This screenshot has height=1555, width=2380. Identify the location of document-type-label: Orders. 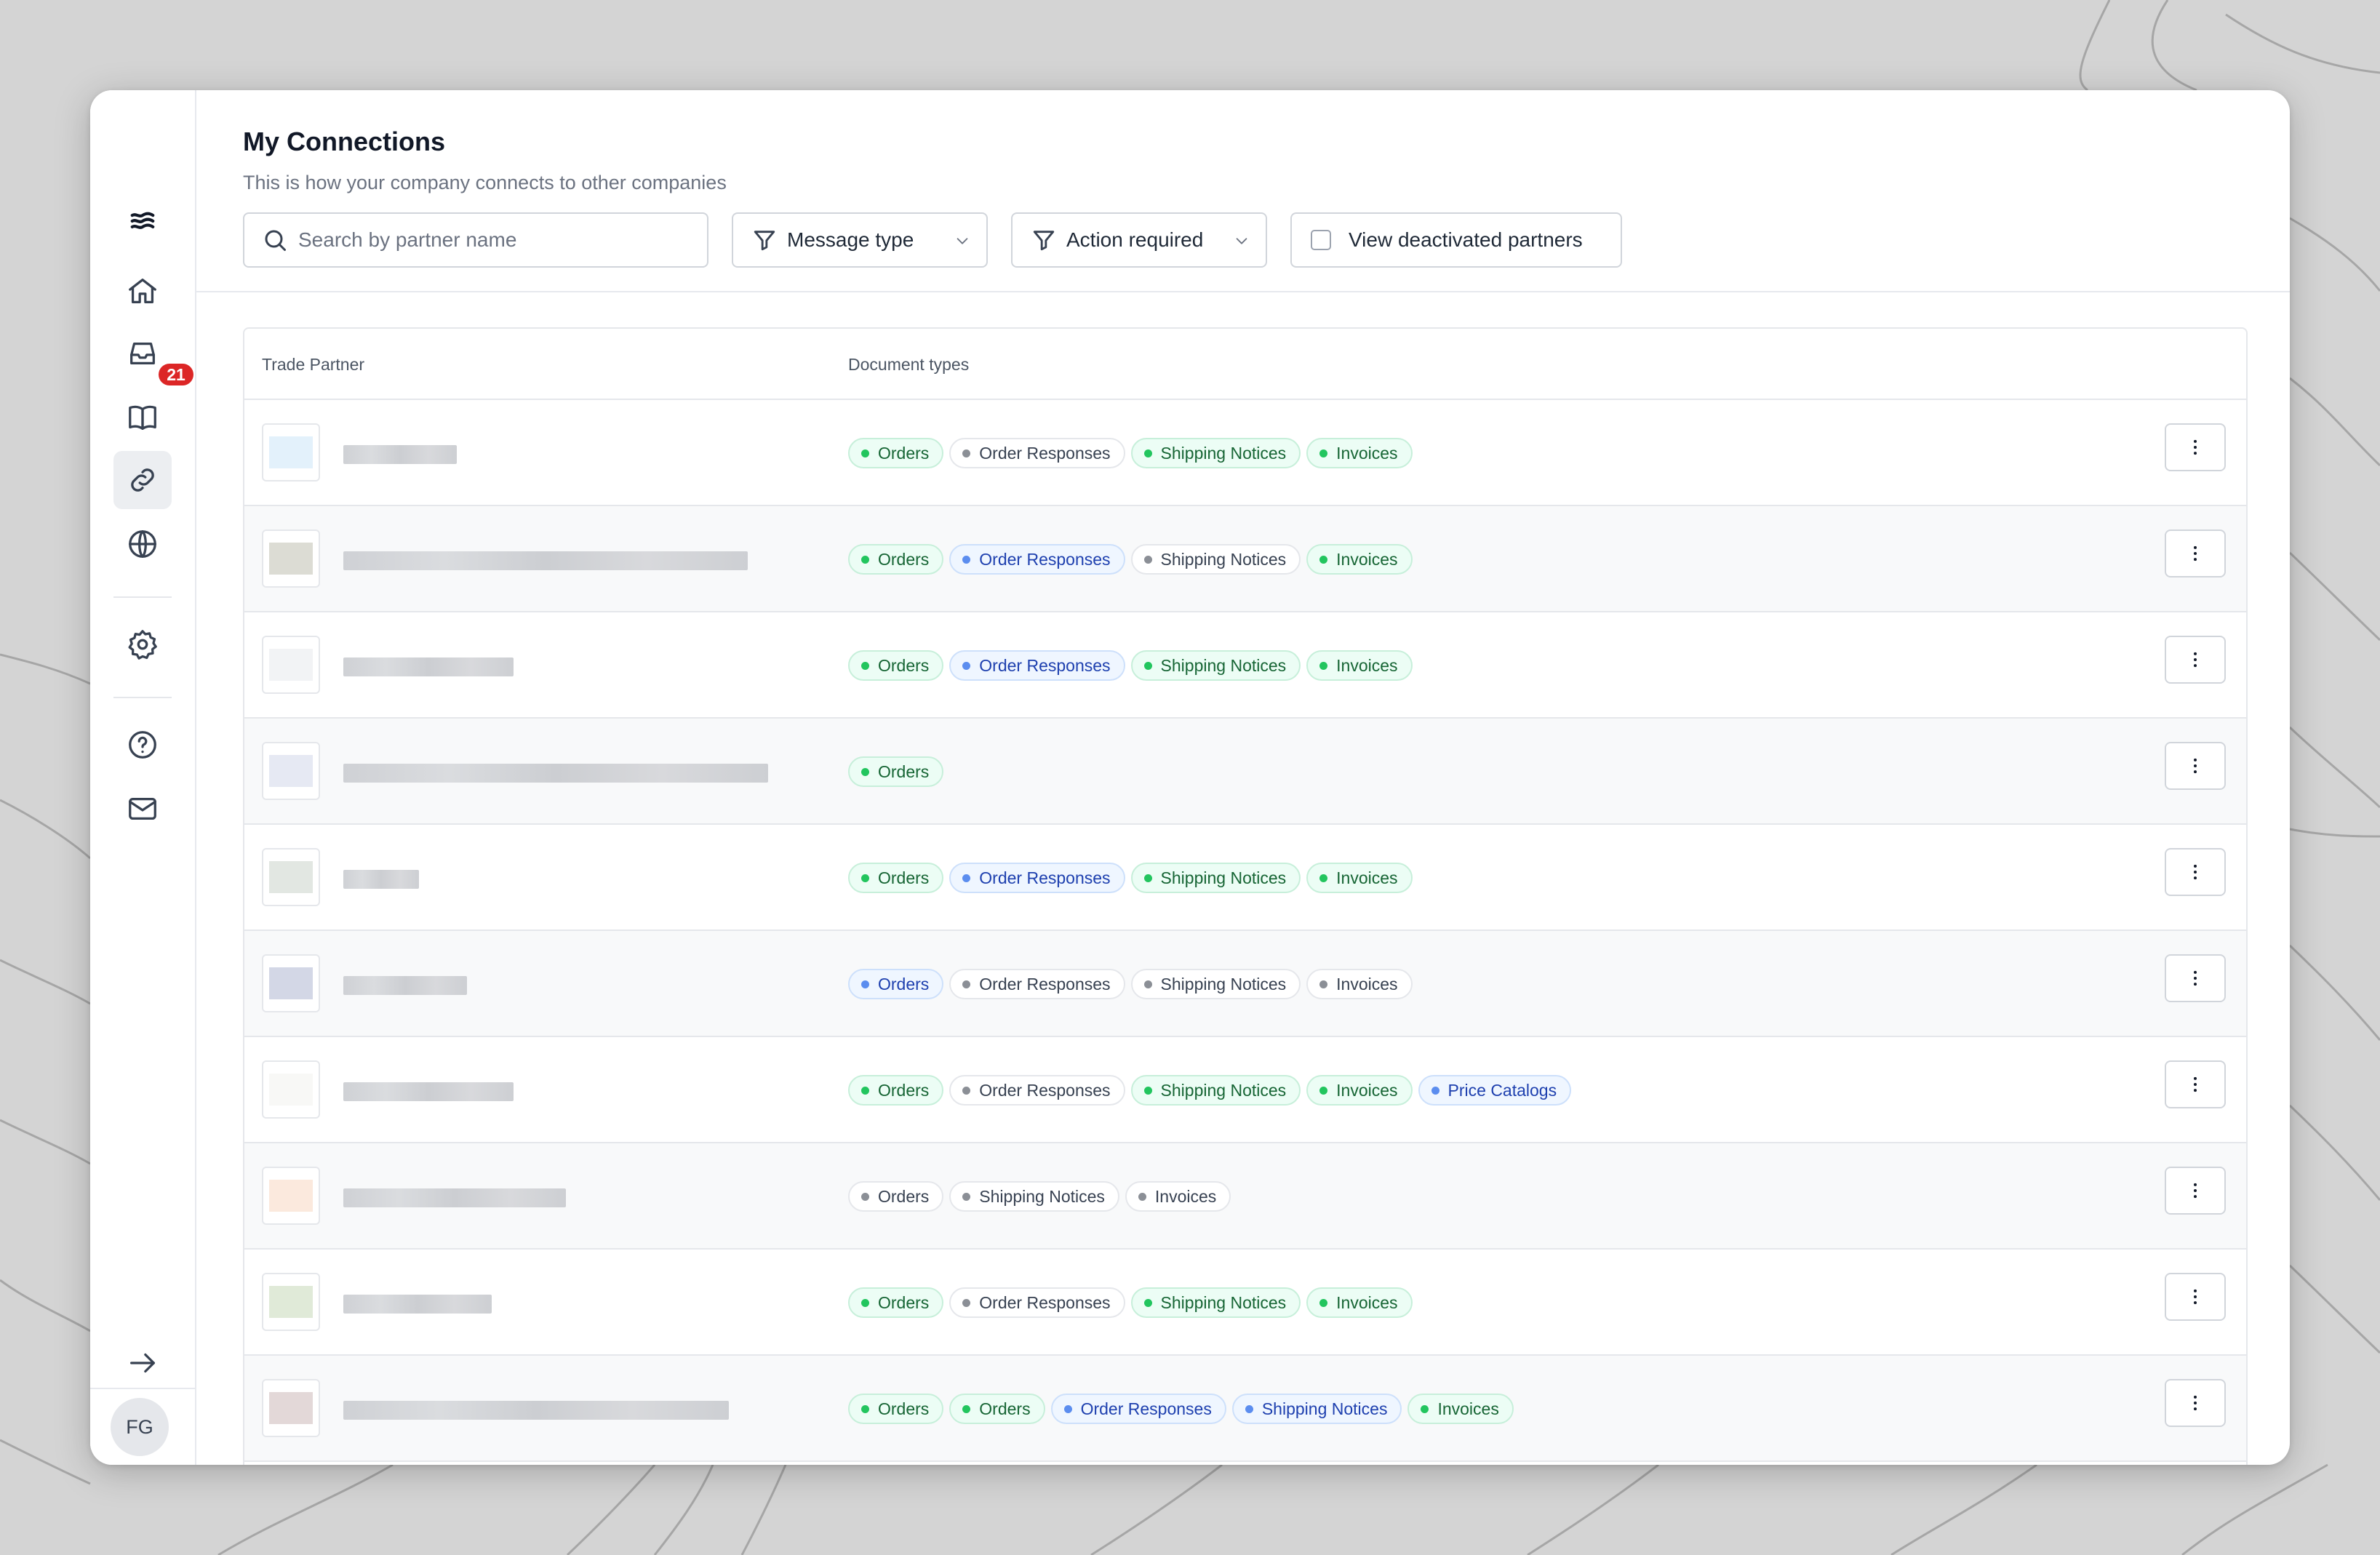
(904, 453).